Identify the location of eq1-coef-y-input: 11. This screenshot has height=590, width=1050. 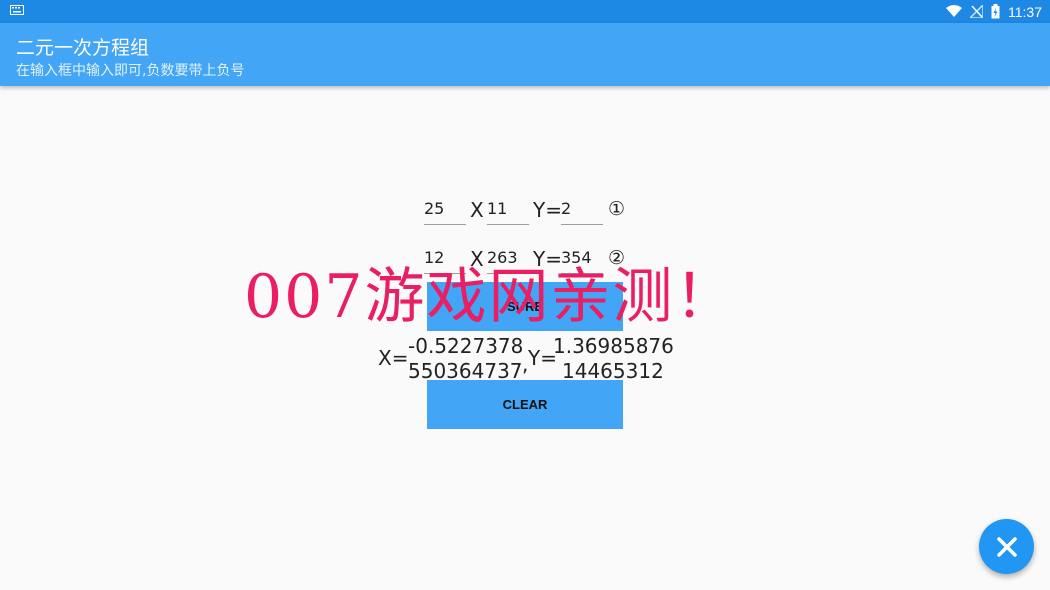
(508, 211).